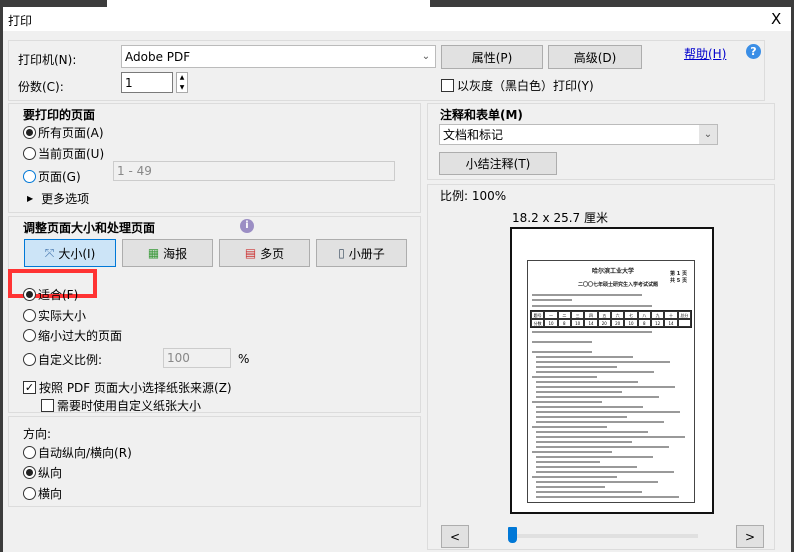 This screenshot has width=794, height=552. Describe the element at coordinates (182, 88) in the screenshot. I see `down-arrow-icon: ▼` at that location.